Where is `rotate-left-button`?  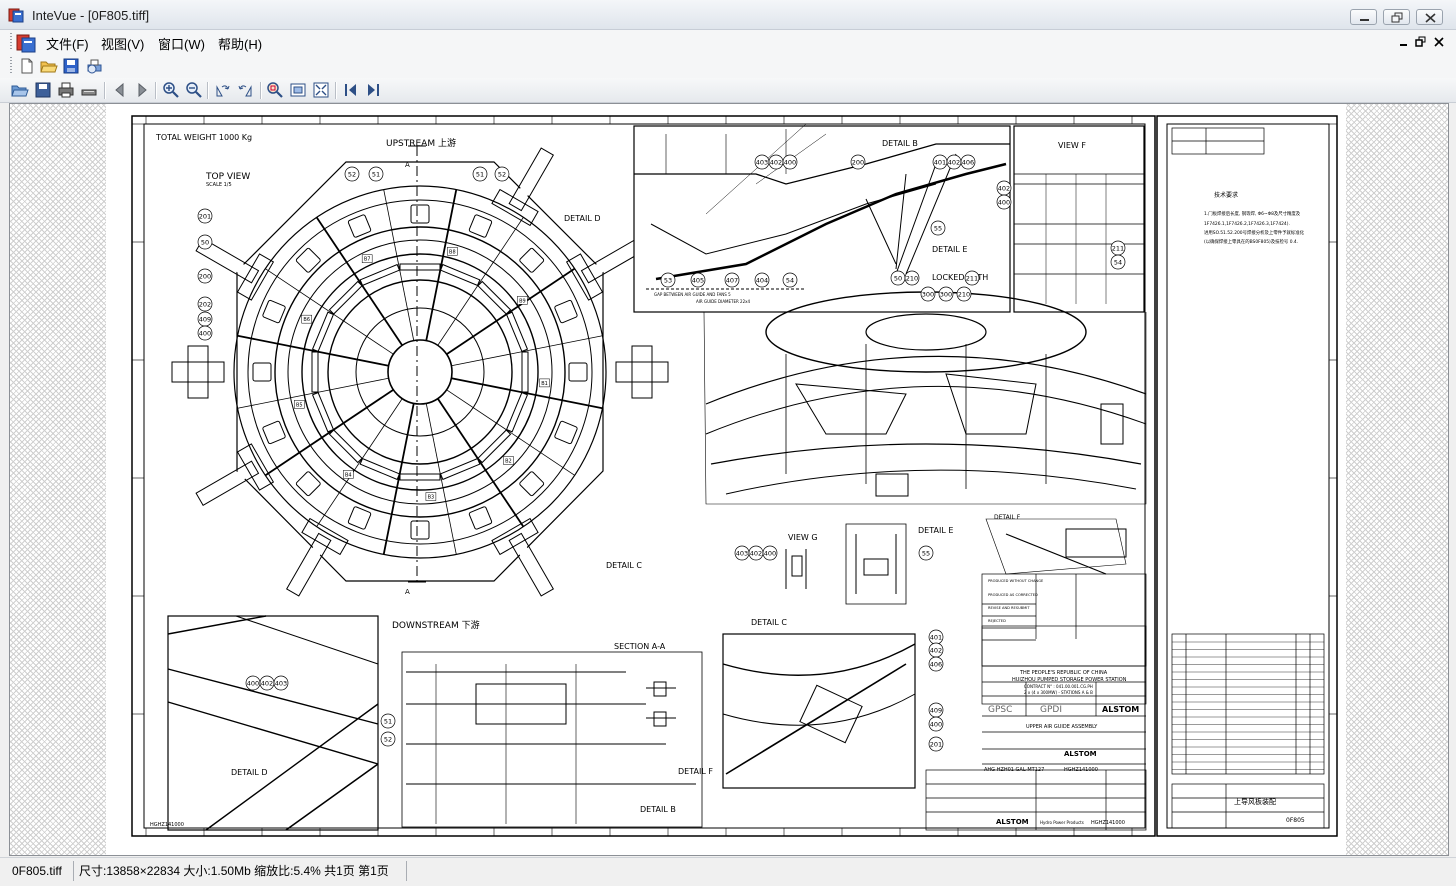 rotate-left-button is located at coordinates (222, 90).